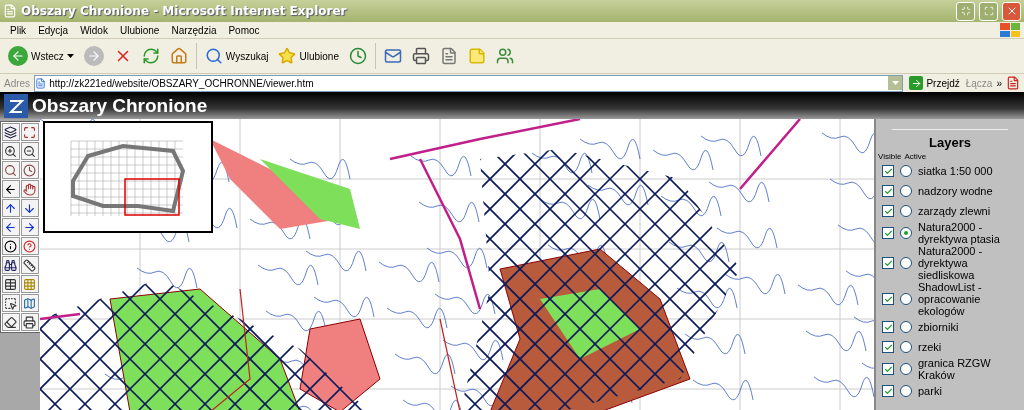  Describe the element at coordinates (10, 151) in the screenshot. I see `zoom-in-icon` at that location.